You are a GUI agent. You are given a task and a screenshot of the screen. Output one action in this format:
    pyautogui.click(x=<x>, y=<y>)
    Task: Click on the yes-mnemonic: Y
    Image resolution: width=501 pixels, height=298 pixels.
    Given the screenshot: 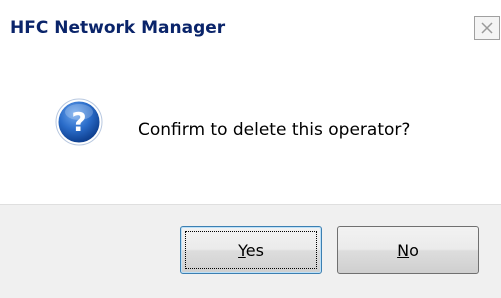 What is the action you would take?
    pyautogui.click(x=242, y=250)
    